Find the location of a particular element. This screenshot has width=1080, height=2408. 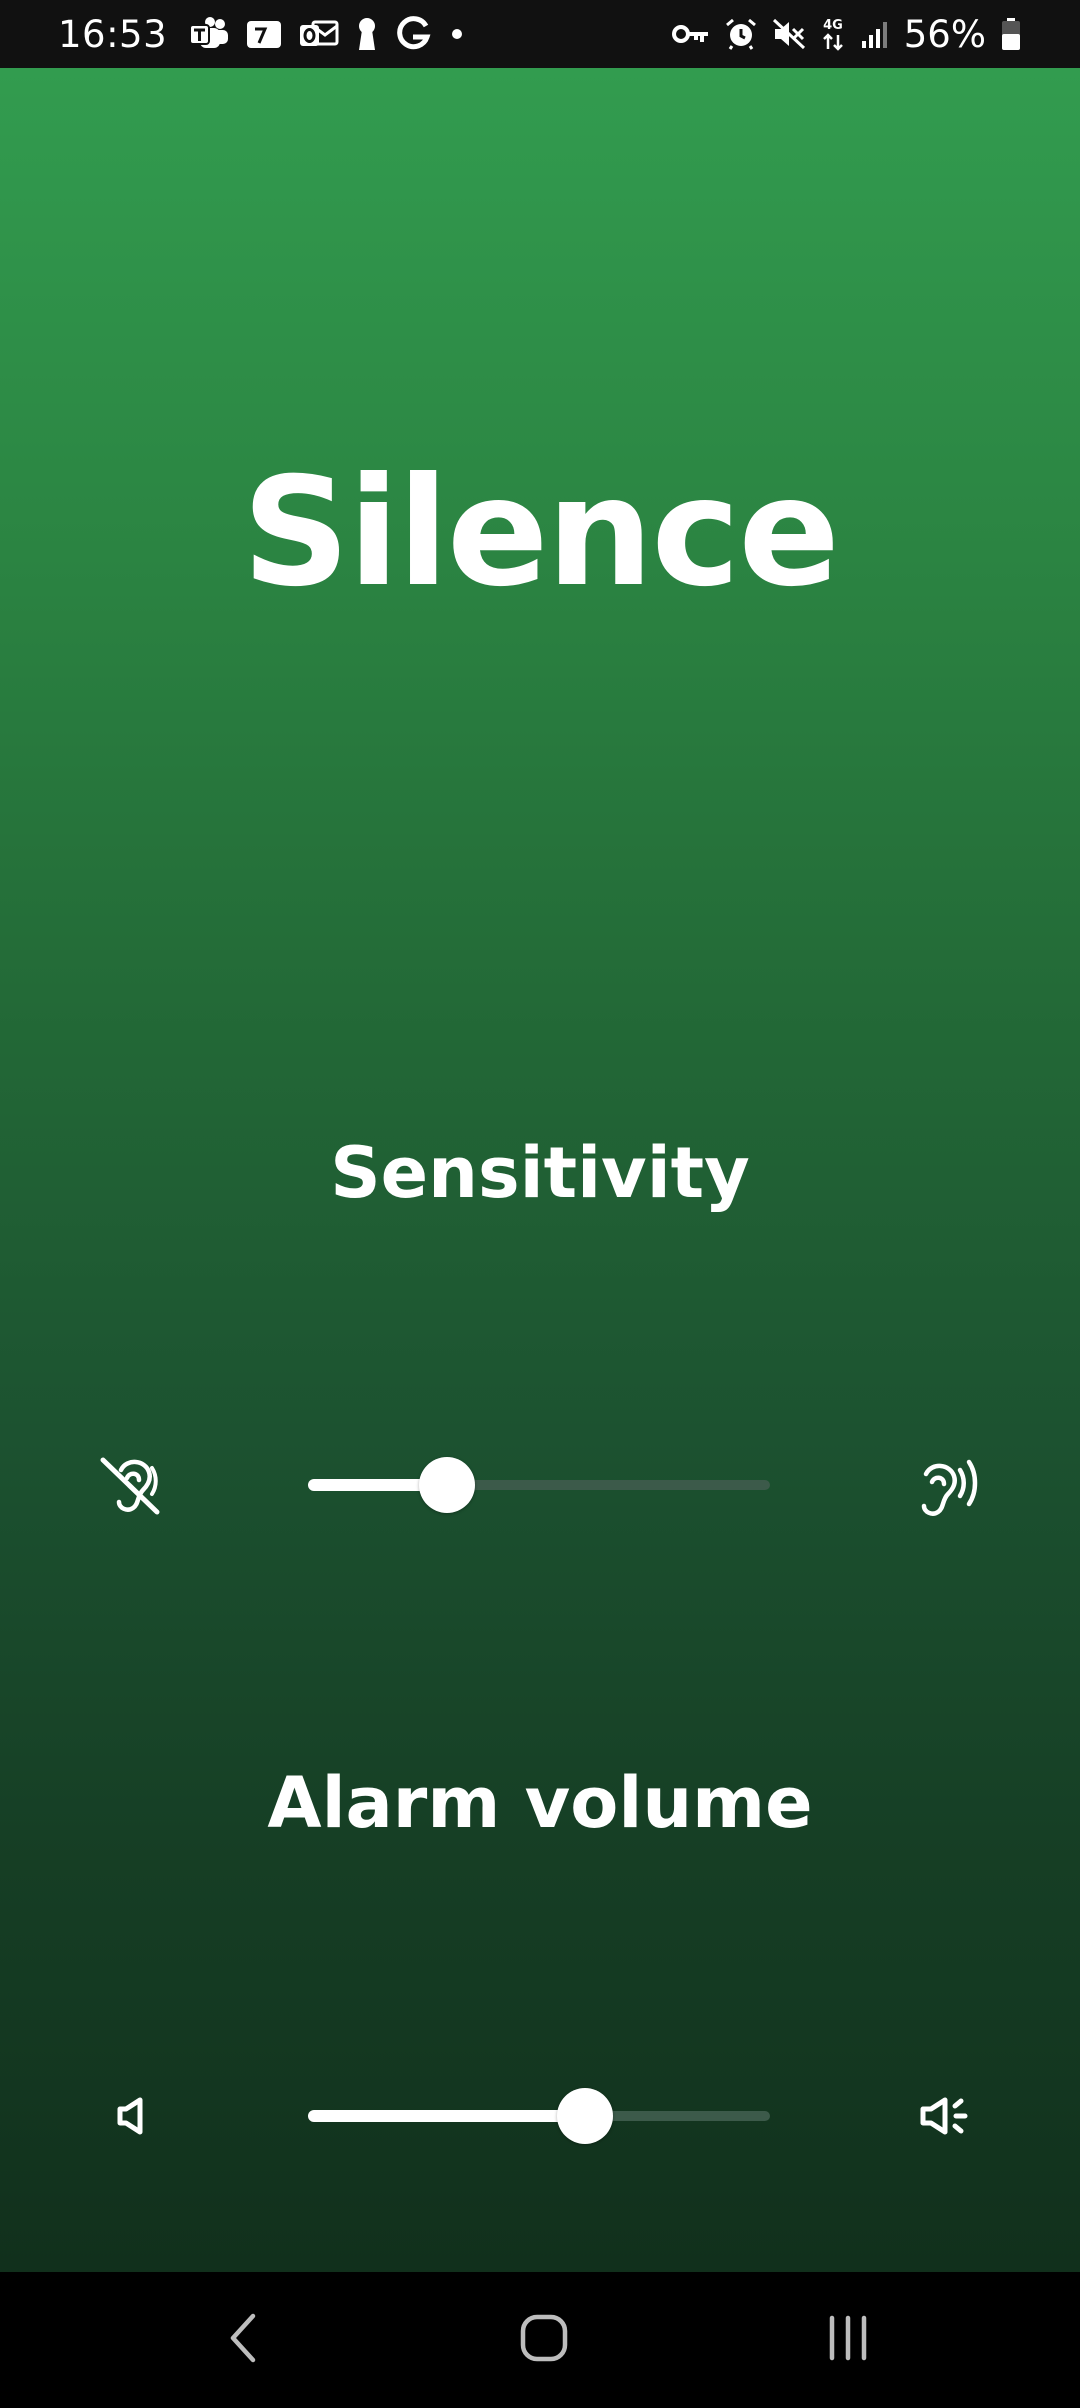

volume-up-icon is located at coordinates (945, 2116).